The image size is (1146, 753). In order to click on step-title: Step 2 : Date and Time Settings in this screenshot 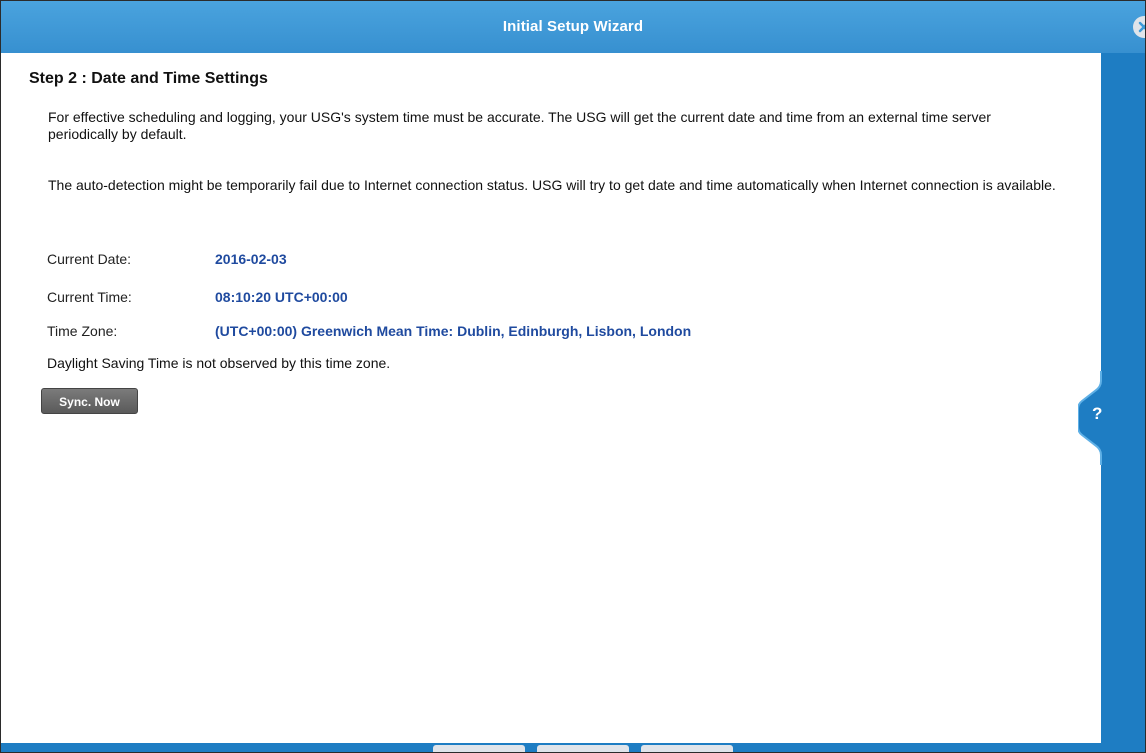, I will do `click(148, 78)`.